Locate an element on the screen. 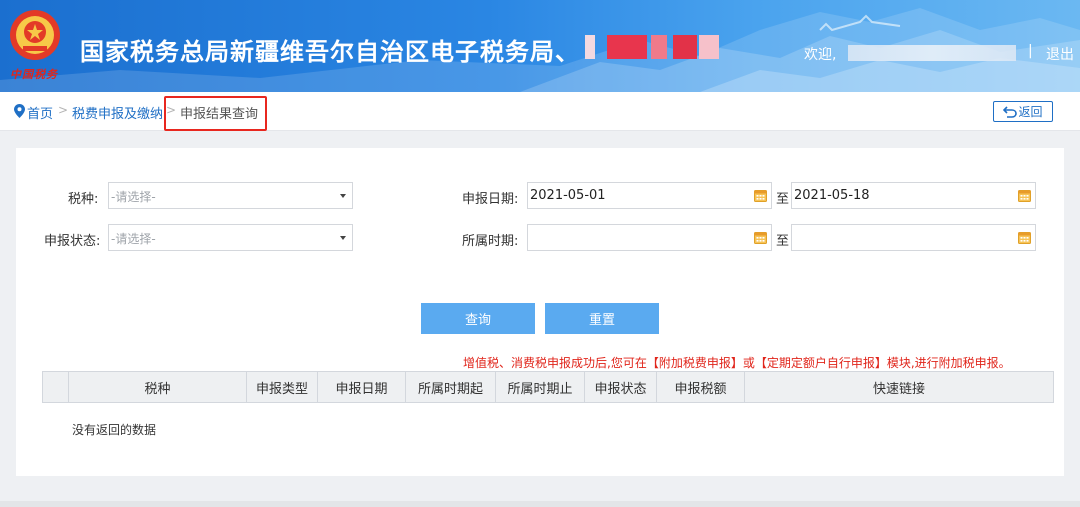 The width and height of the screenshot is (1080, 507). site-title: 国家税务总局新疆维吾尔自治区电子税务局、 is located at coordinates (330, 49).